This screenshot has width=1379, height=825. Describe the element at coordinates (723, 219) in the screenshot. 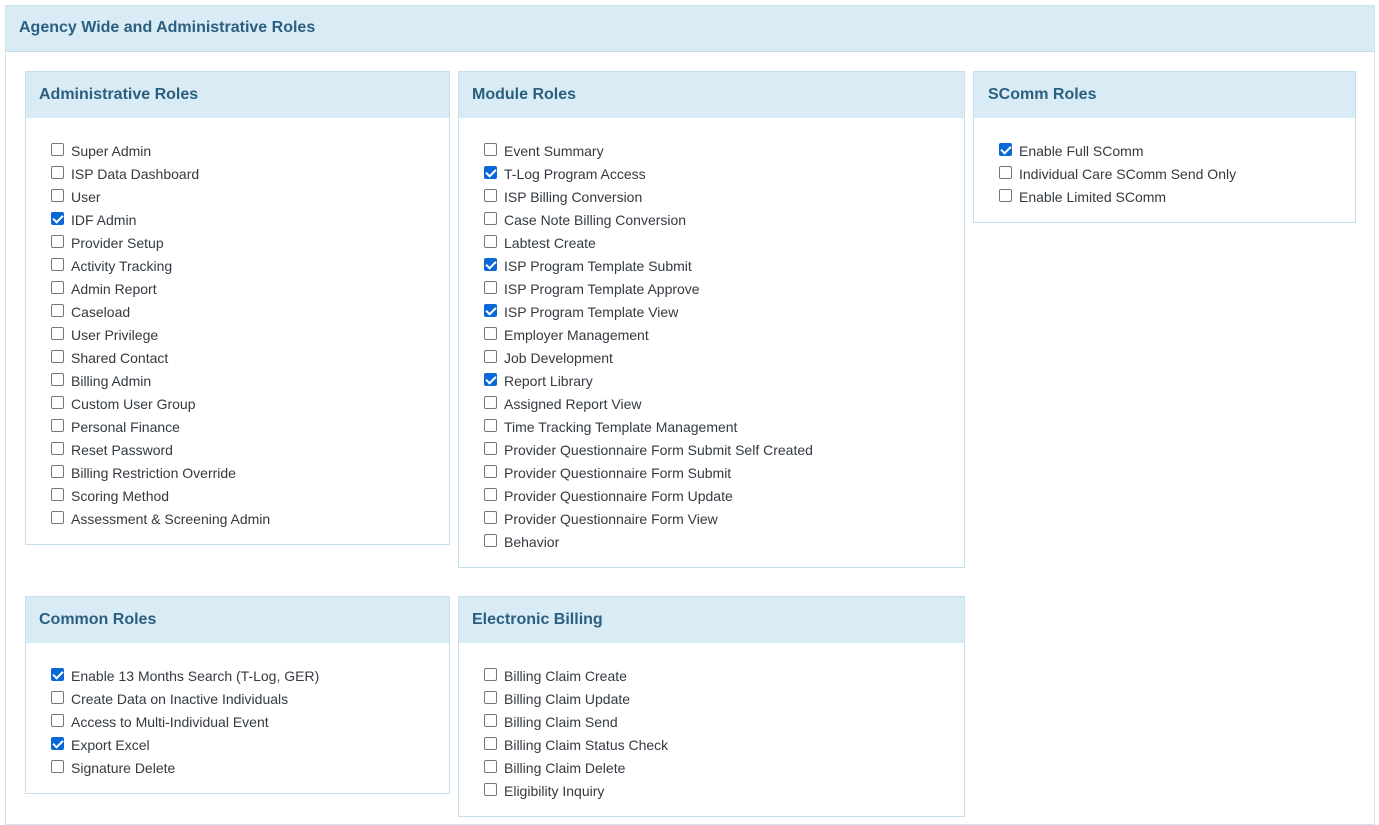

I see `role-item-case-note-billing-conversion: Case Note Billing Conversion` at that location.